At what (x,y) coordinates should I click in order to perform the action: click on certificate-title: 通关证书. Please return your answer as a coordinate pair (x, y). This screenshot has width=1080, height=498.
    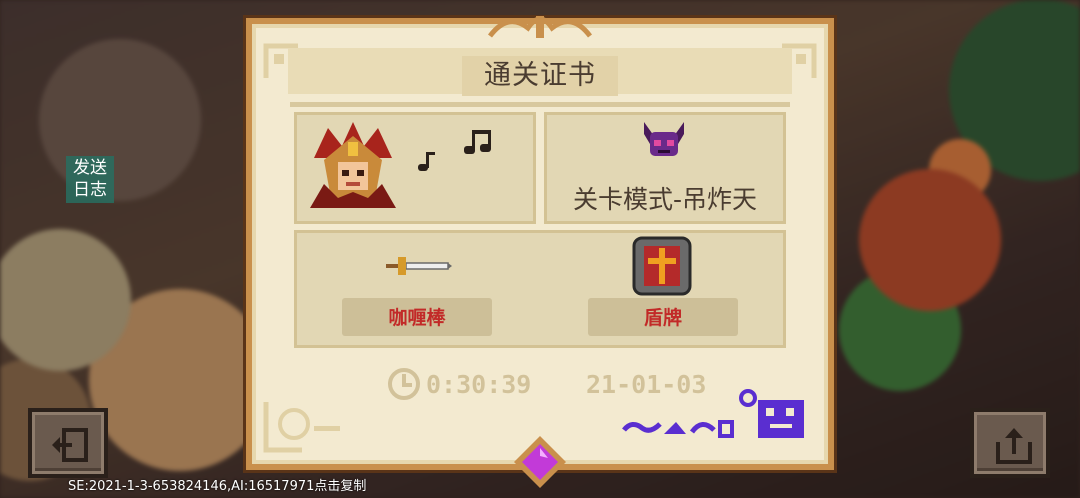
    Looking at the image, I should click on (540, 75).